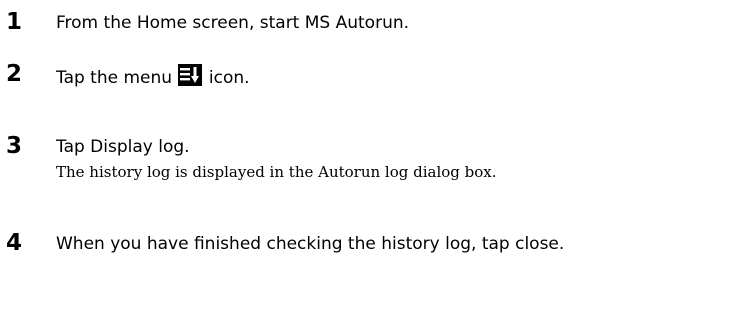 This screenshot has width=756, height=320. What do you see at coordinates (233, 23) in the screenshot?
I see `step-instruction: From the Home screen, start MS Autorun.` at bounding box center [233, 23].